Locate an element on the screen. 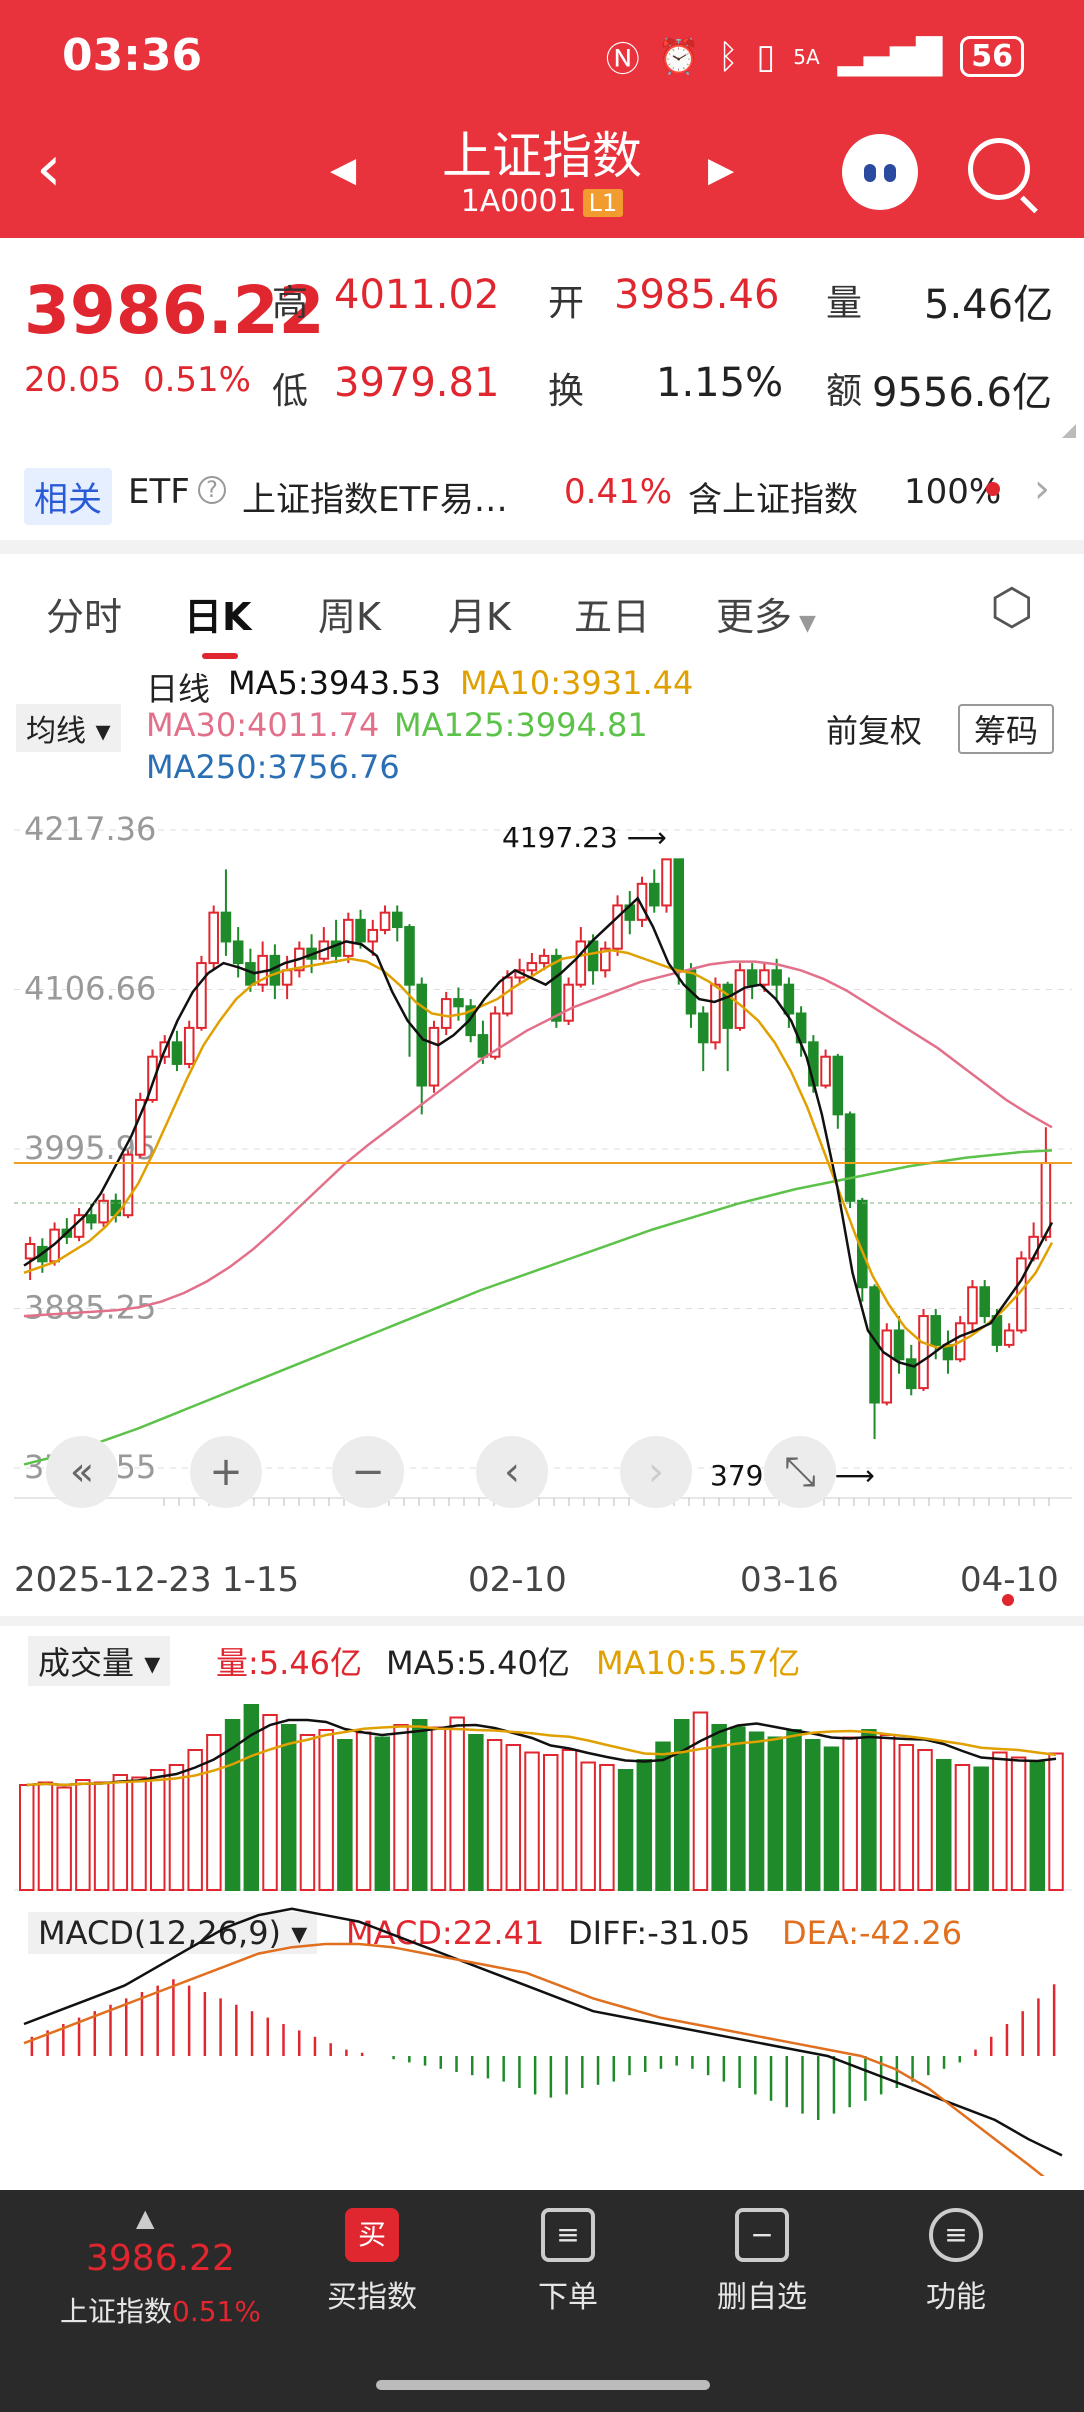 This screenshot has width=1084, height=2412. tab-more: 更多 ▼ is located at coordinates (766, 613).